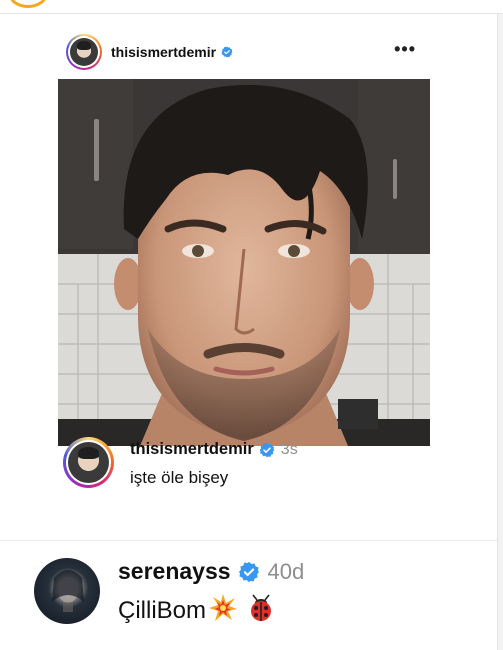  Describe the element at coordinates (246, 474) in the screenshot. I see `comment-item: thisismertdemir 3s işte öle bişey` at that location.